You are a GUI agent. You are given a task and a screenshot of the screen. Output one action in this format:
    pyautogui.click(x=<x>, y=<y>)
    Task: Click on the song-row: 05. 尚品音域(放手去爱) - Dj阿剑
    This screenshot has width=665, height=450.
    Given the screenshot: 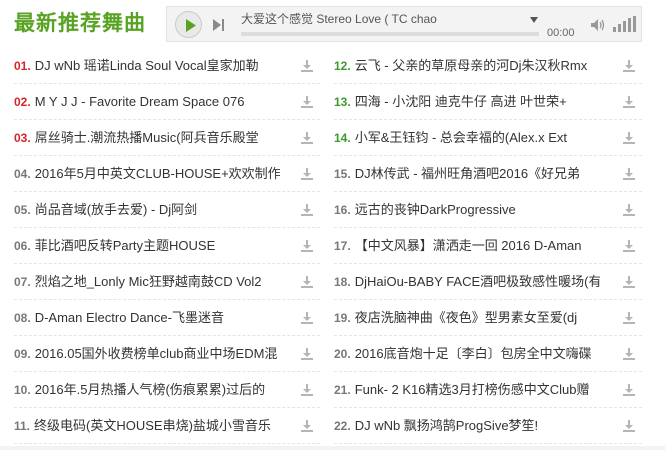 What is the action you would take?
    pyautogui.click(x=167, y=210)
    